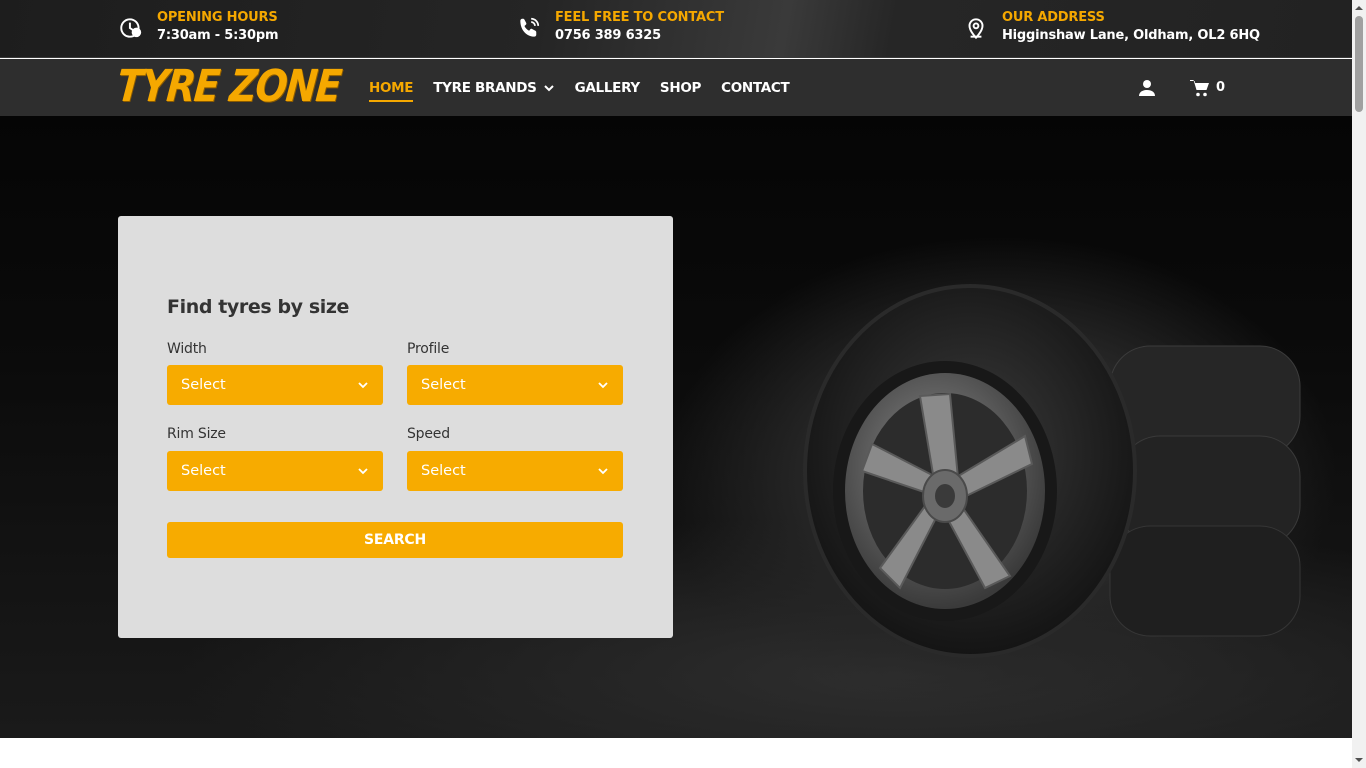 Image resolution: width=1366 pixels, height=768 pixels. Describe the element at coordinates (1131, 35) in the screenshot. I see `address-value: Higginshaw Lane, Oldham, OL2 6HQ` at that location.